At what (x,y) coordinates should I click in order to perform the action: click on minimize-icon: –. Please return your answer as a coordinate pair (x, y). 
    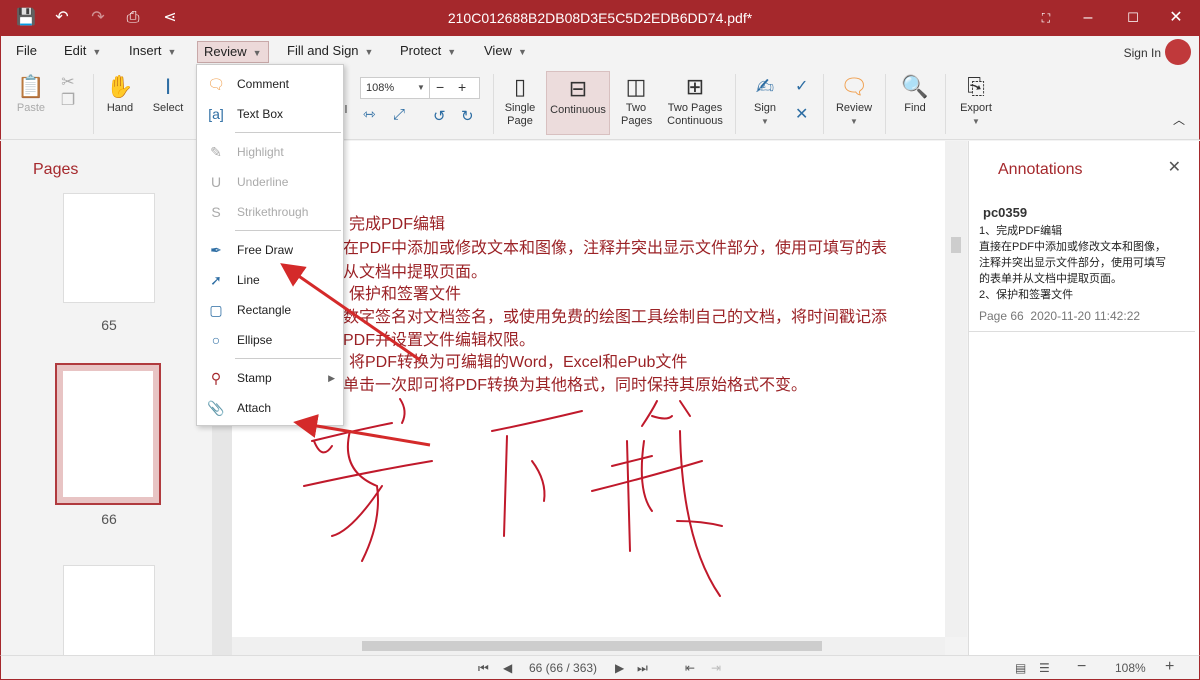
    Looking at the image, I should click on (1088, 18).